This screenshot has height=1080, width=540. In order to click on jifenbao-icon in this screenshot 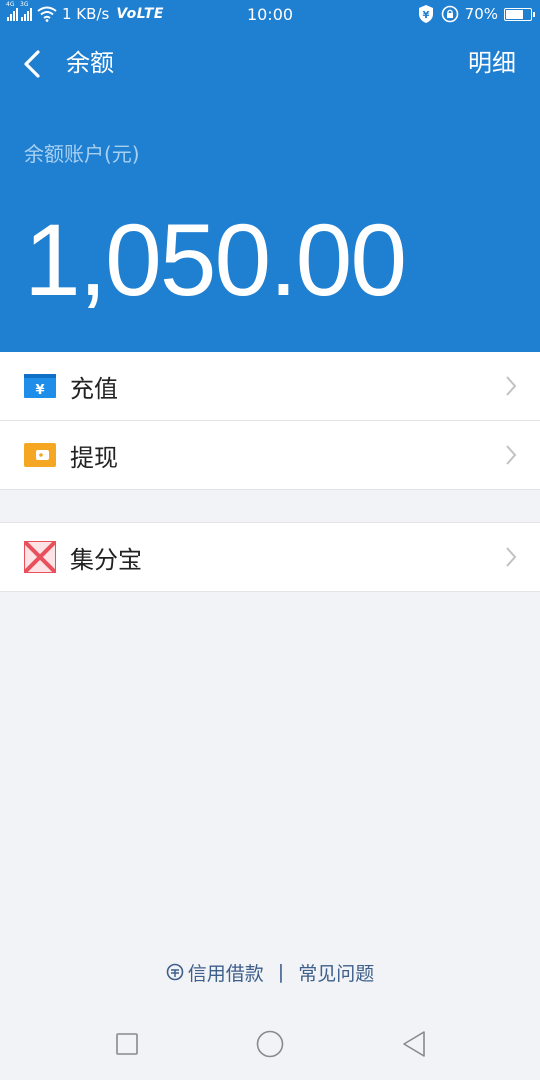, I will do `click(40, 557)`.